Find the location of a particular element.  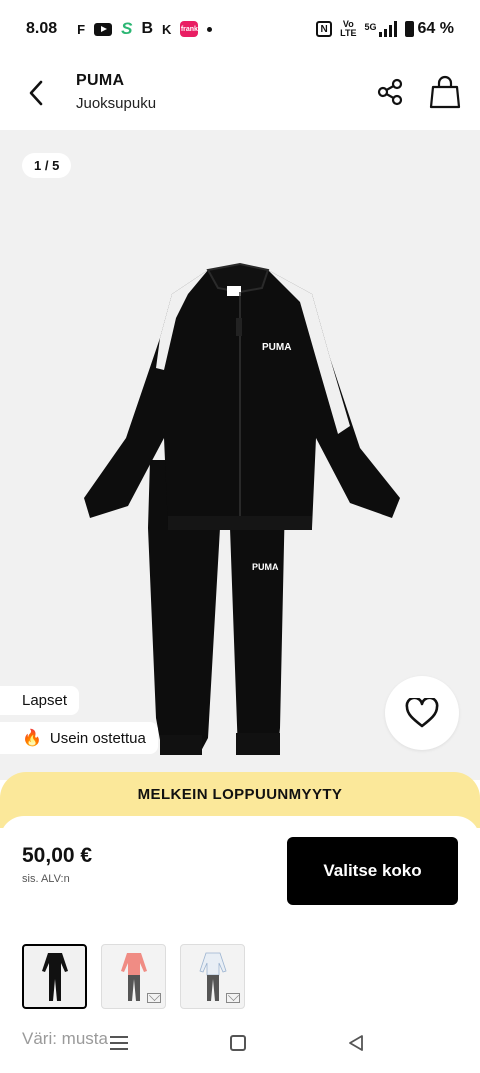

badge-kids-label: Lapset is located at coordinates (45, 700).